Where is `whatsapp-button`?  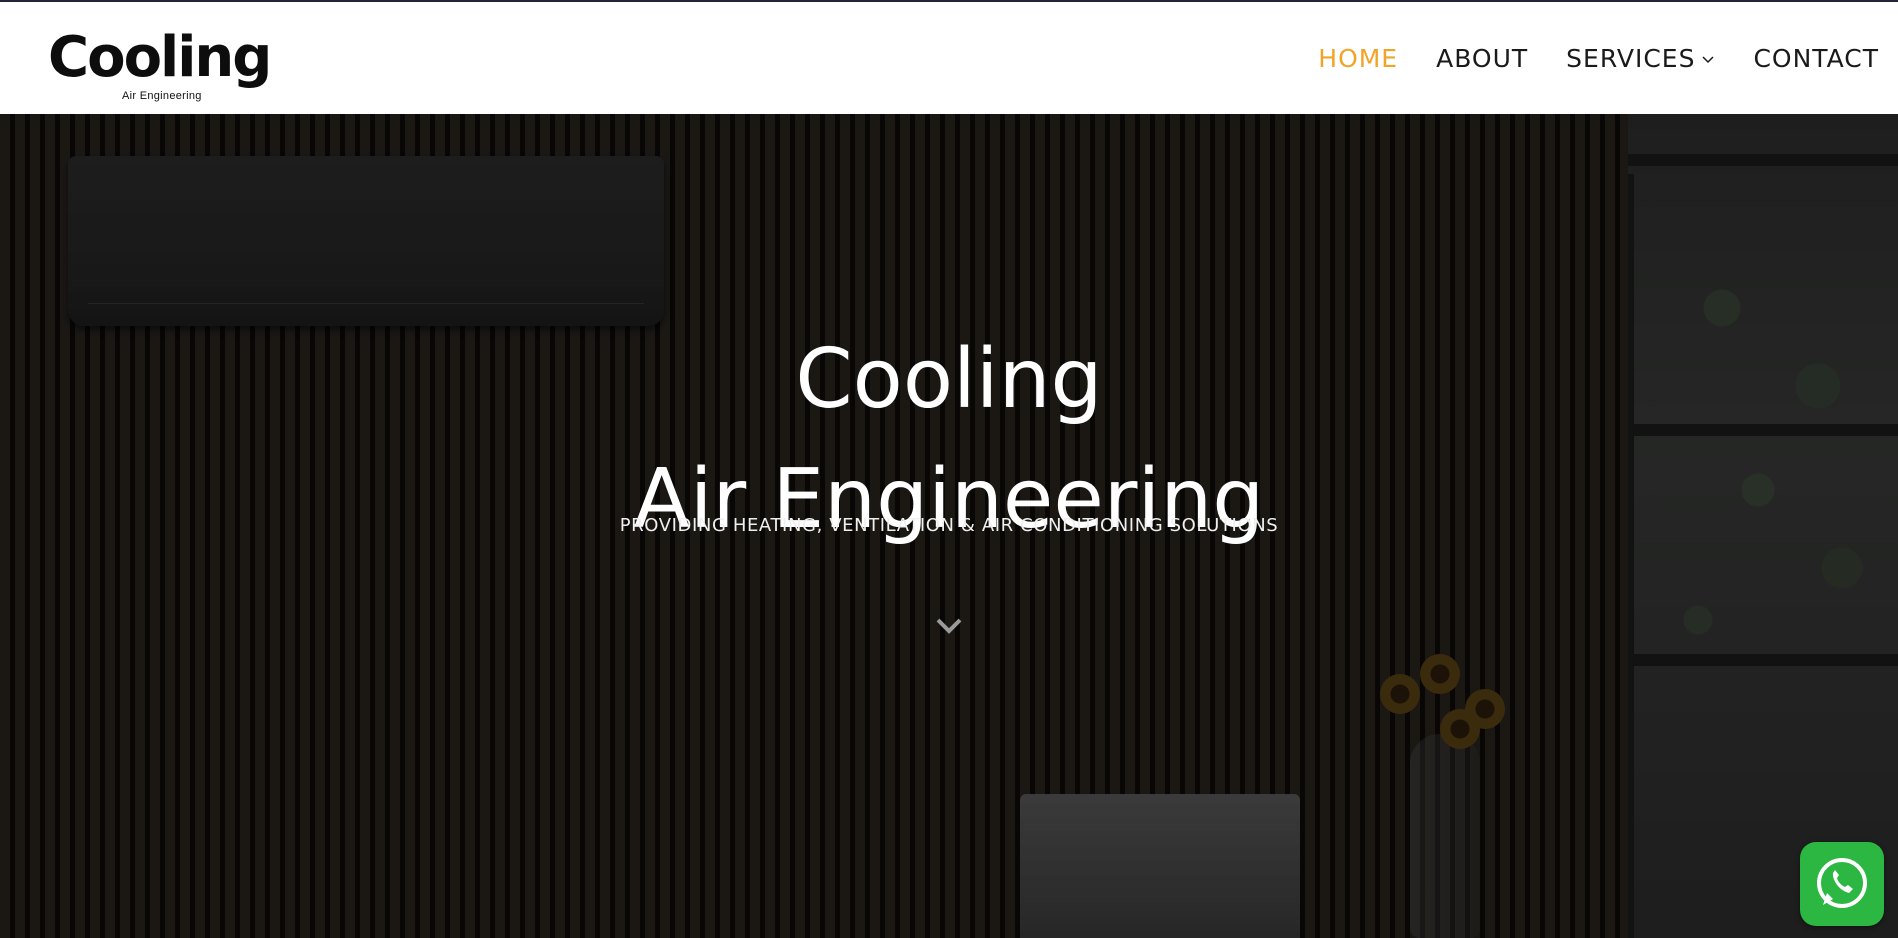
whatsapp-button is located at coordinates (1842, 884).